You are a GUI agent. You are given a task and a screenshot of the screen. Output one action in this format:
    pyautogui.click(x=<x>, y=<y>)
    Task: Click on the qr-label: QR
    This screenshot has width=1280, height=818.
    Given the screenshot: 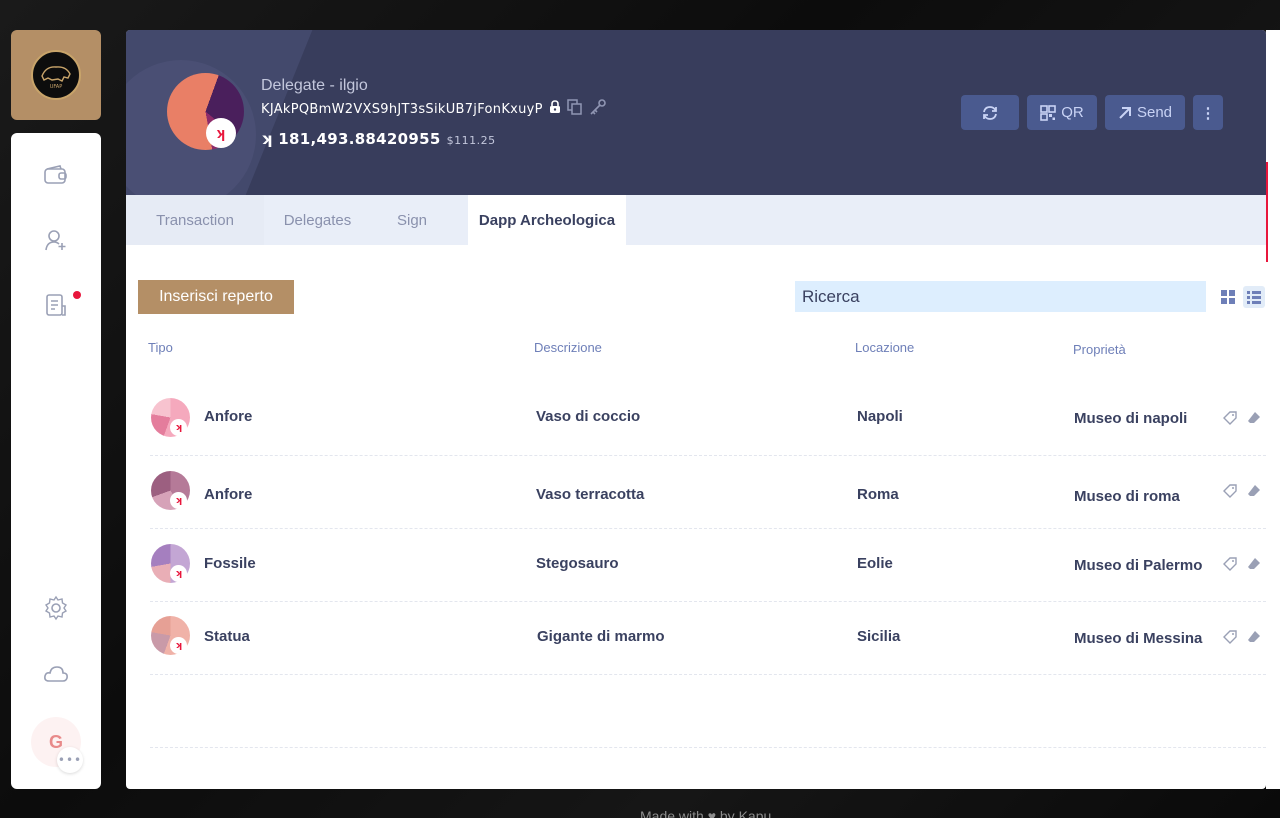 What is the action you would take?
    pyautogui.click(x=1072, y=112)
    